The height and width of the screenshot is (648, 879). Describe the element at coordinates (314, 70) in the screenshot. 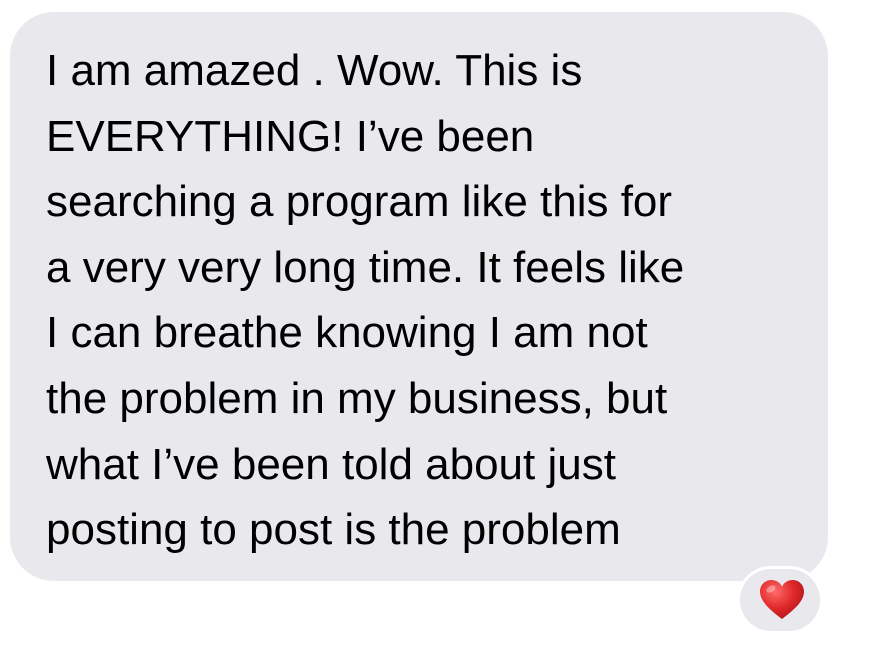

I see `message-line: I am amazed . Wow. This is` at that location.